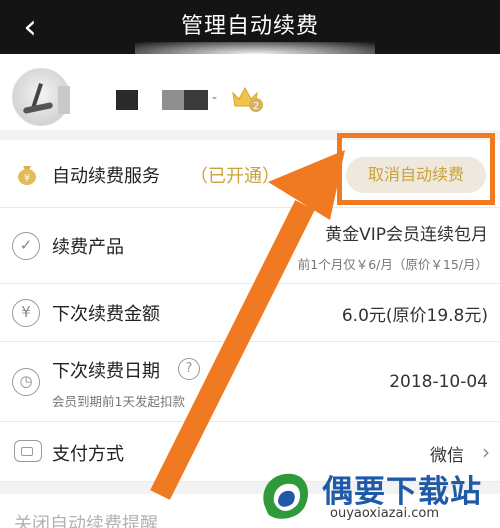  I want to click on help-icon: ?, so click(189, 369).